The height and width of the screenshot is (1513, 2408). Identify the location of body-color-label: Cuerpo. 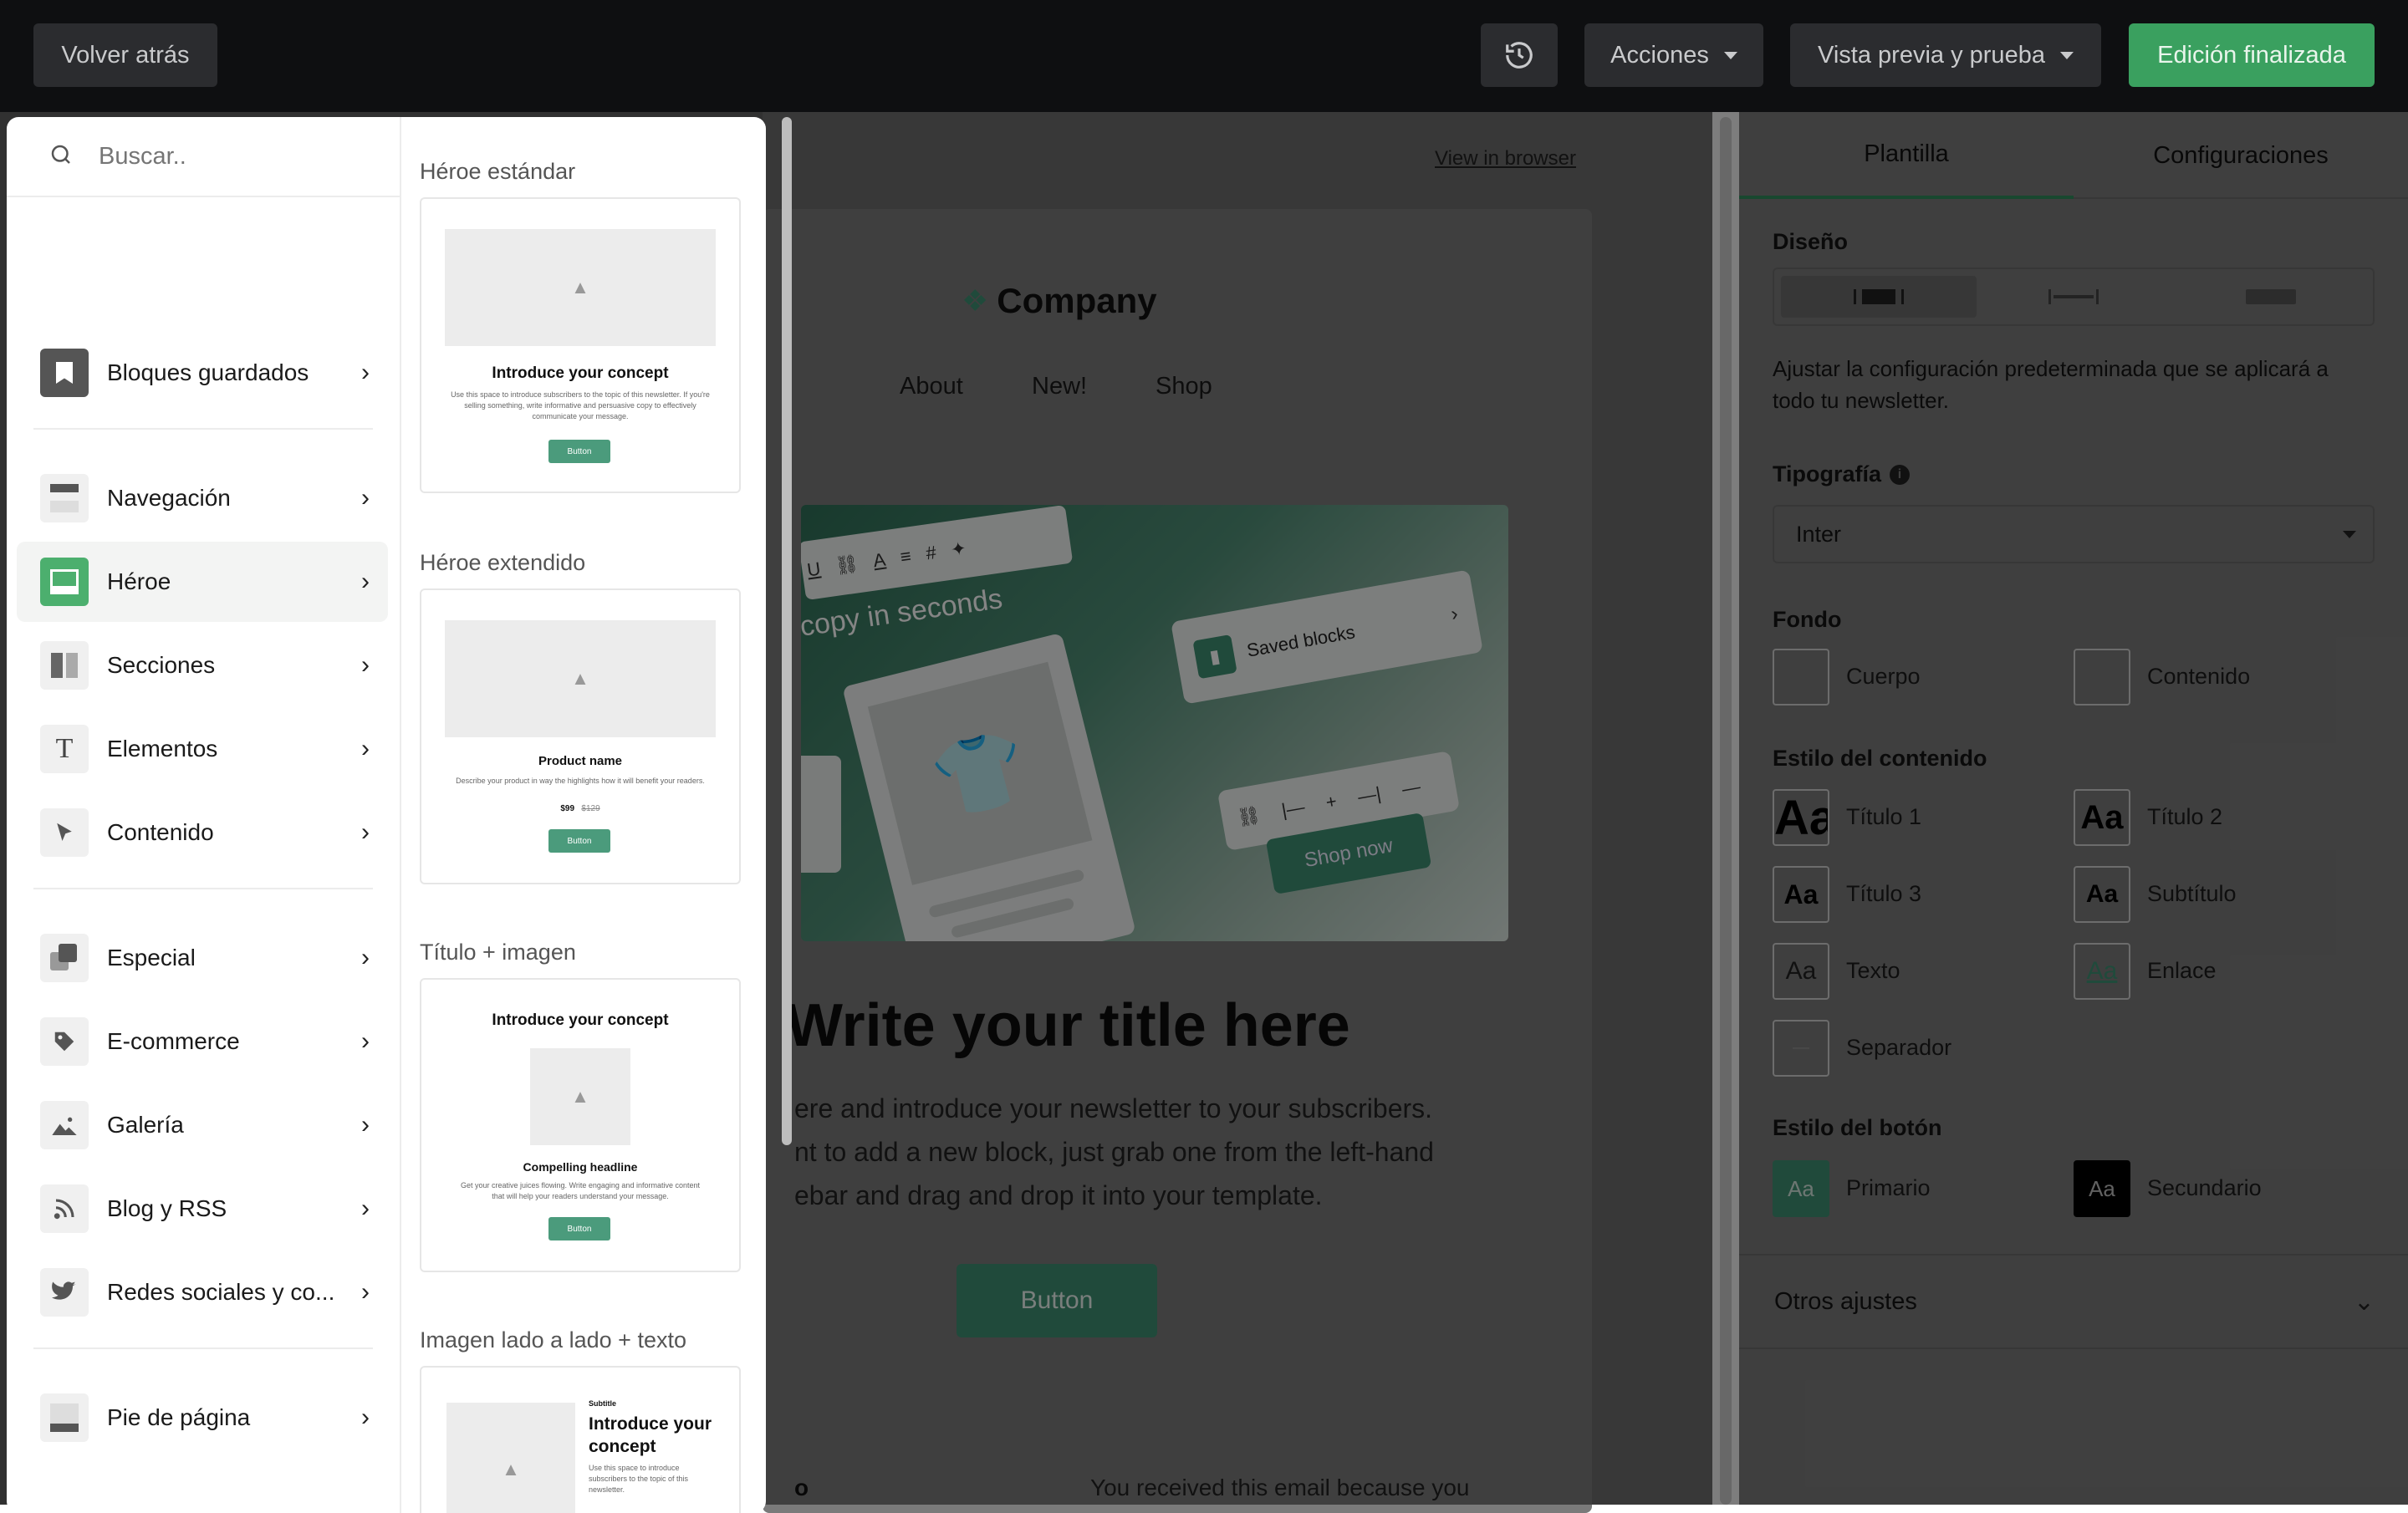
(1884, 676).